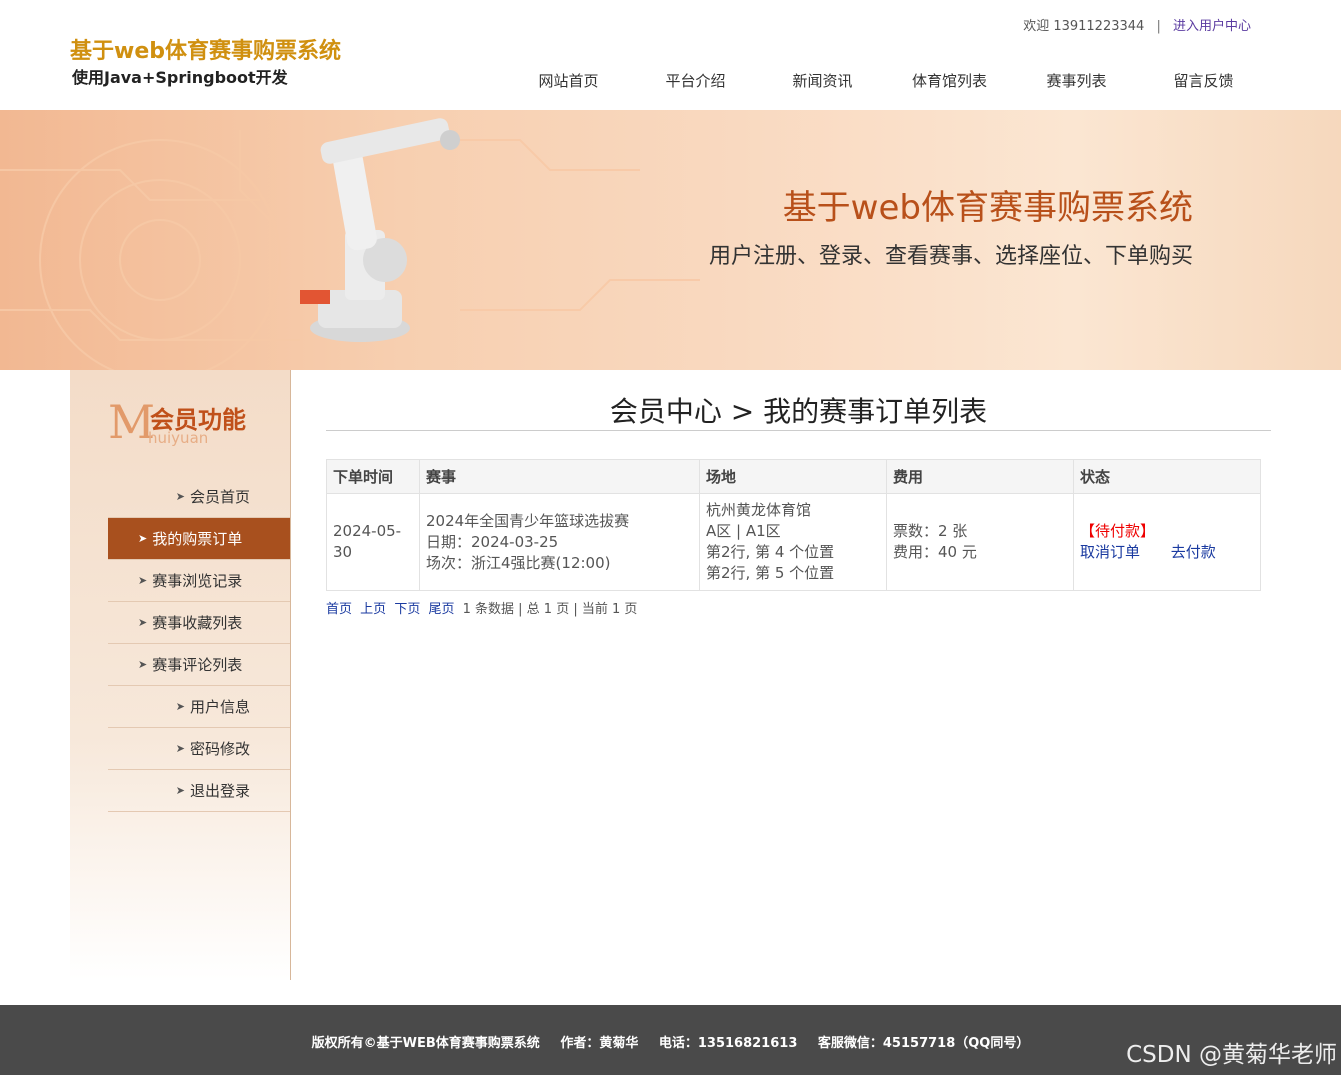 The width and height of the screenshot is (1341, 1075). Describe the element at coordinates (568, 80) in the screenshot. I see `nav-home: 网站首页` at that location.